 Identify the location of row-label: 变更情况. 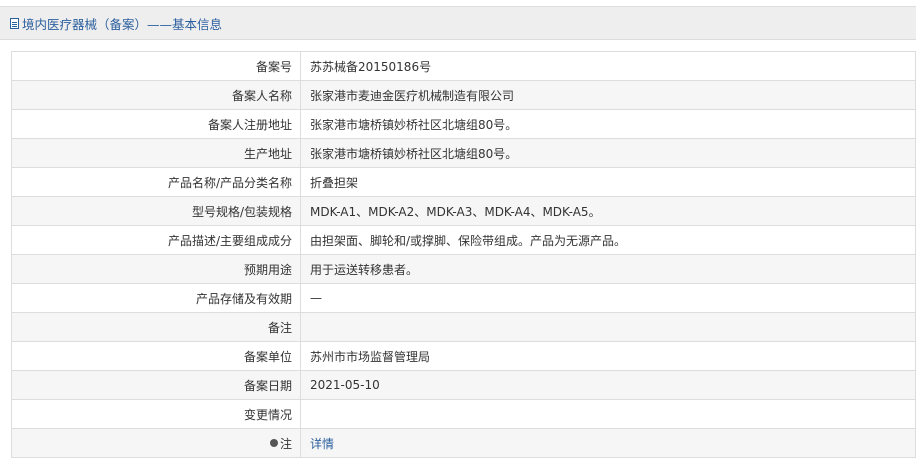
(156, 414).